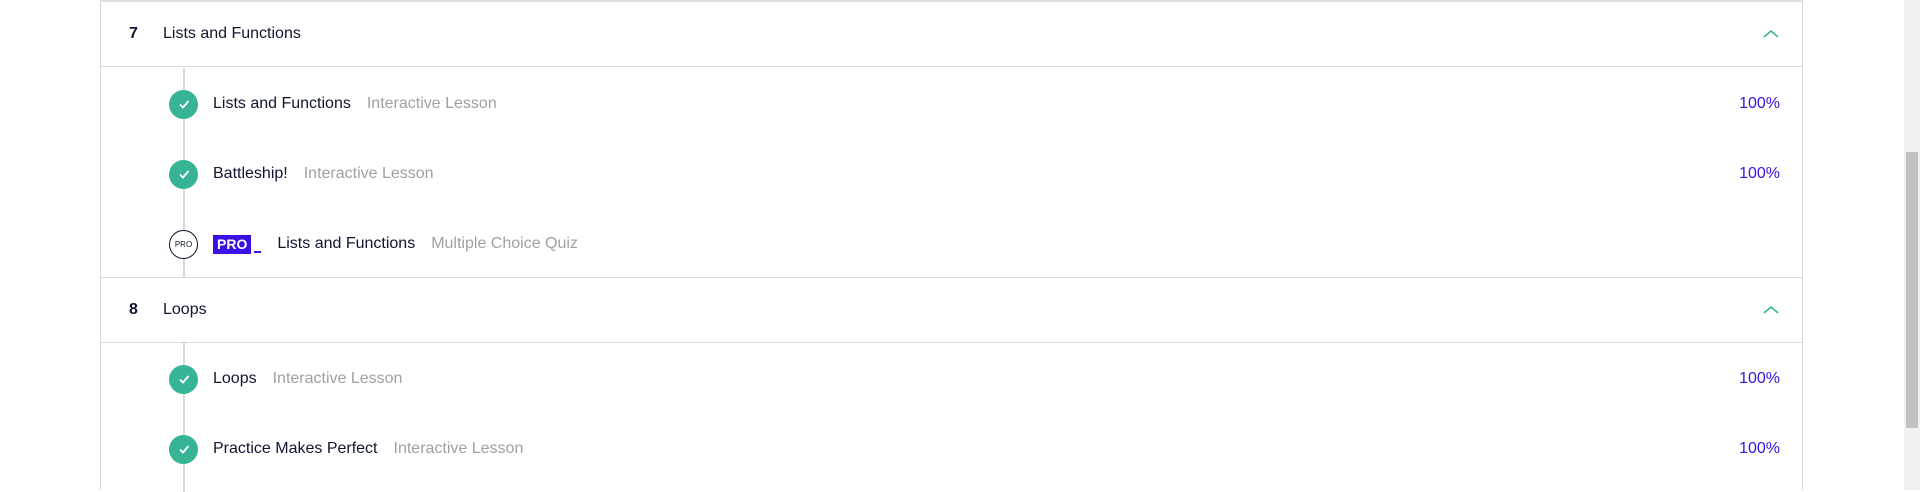 The image size is (1920, 492). I want to click on item-title: Loops, so click(235, 379).